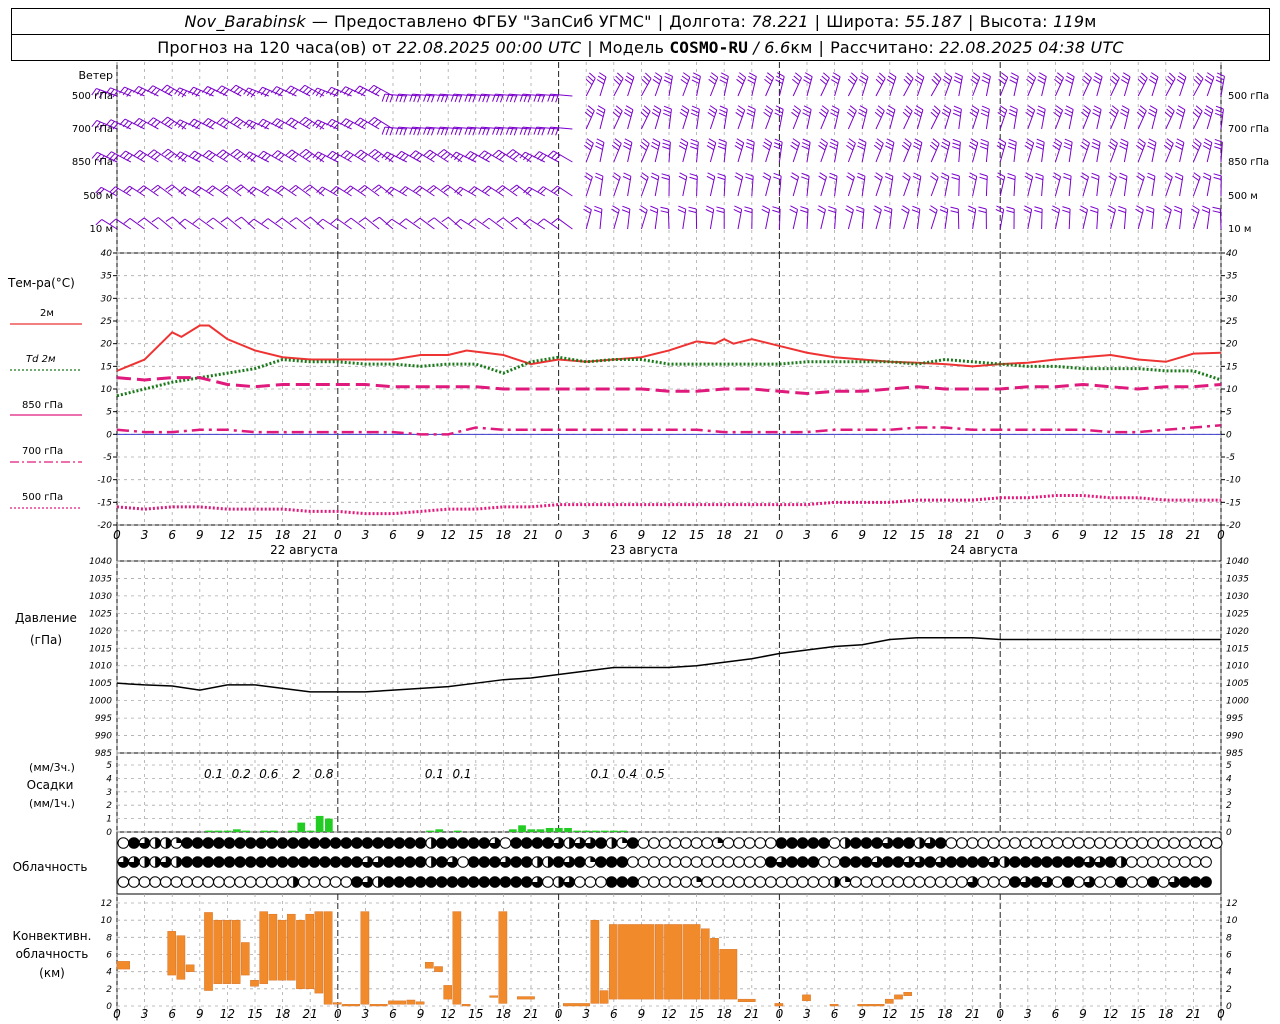 The height and width of the screenshot is (1024, 1280). Describe the element at coordinates (807, 535) in the screenshot. I see `hour-tick-label: 3` at that location.